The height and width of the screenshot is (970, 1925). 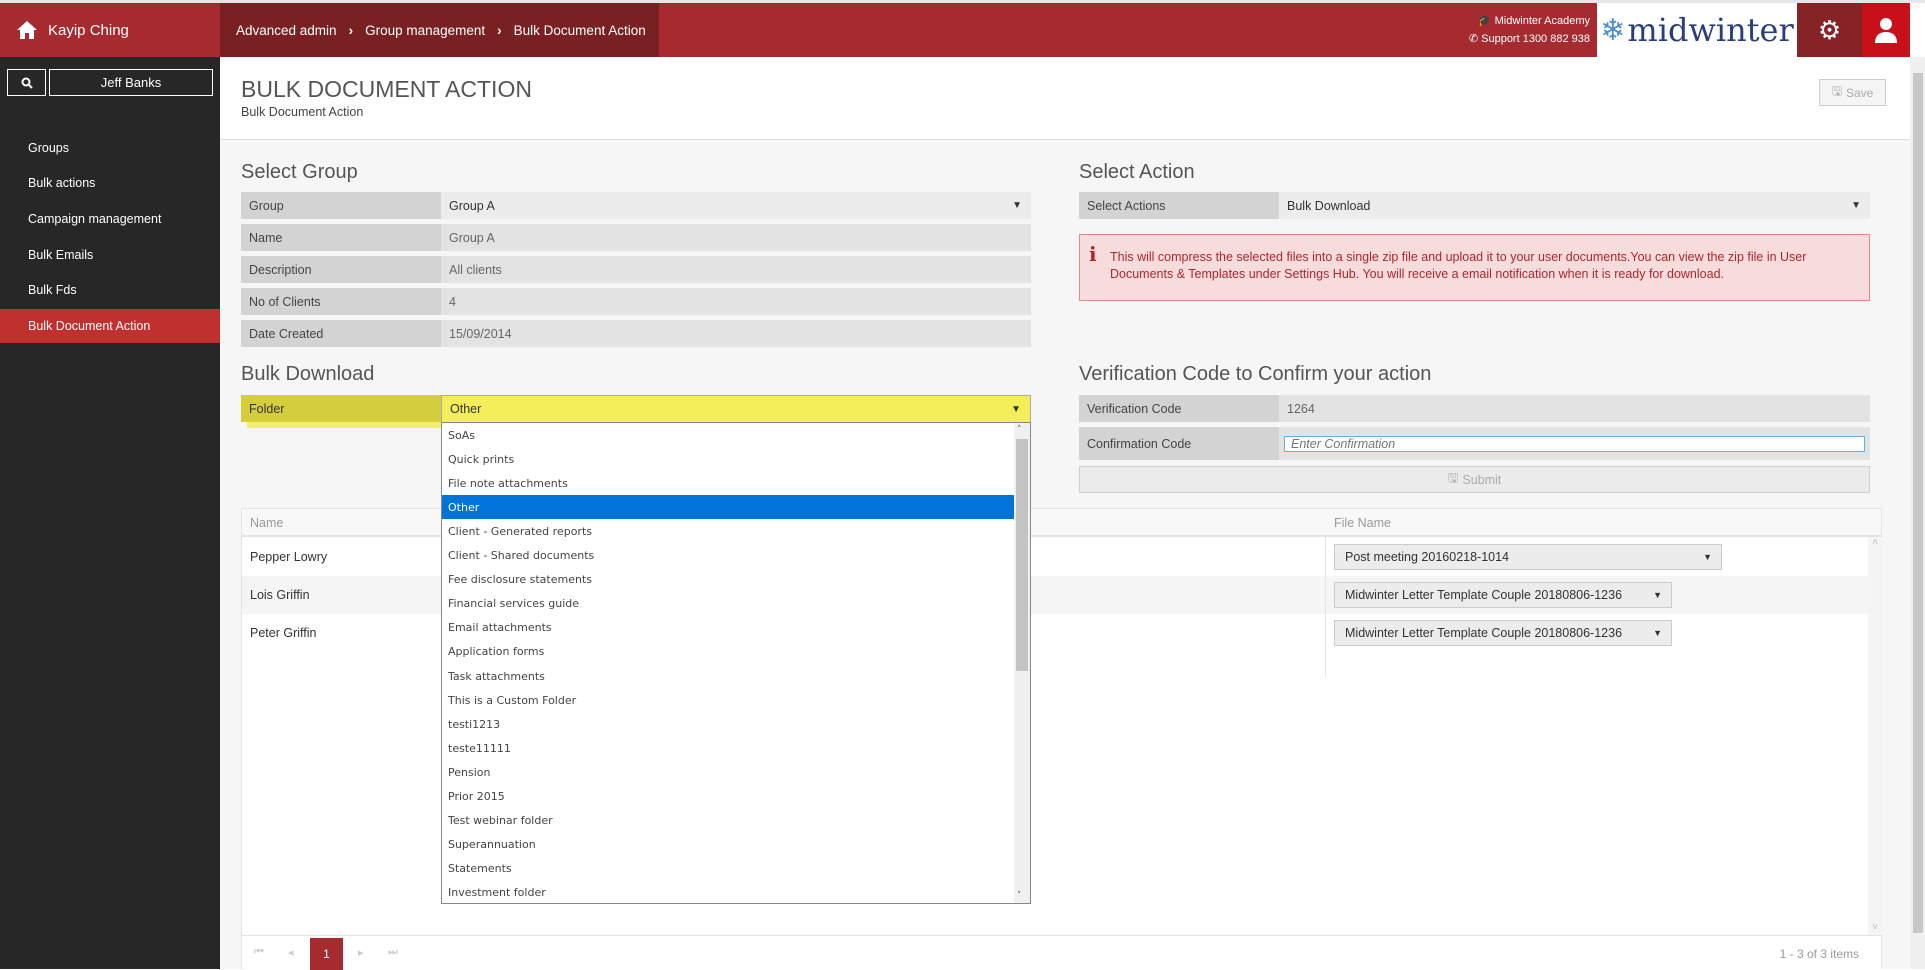 What do you see at coordinates (736, 205) in the screenshot?
I see `group-dropdown: Group A ▼` at bounding box center [736, 205].